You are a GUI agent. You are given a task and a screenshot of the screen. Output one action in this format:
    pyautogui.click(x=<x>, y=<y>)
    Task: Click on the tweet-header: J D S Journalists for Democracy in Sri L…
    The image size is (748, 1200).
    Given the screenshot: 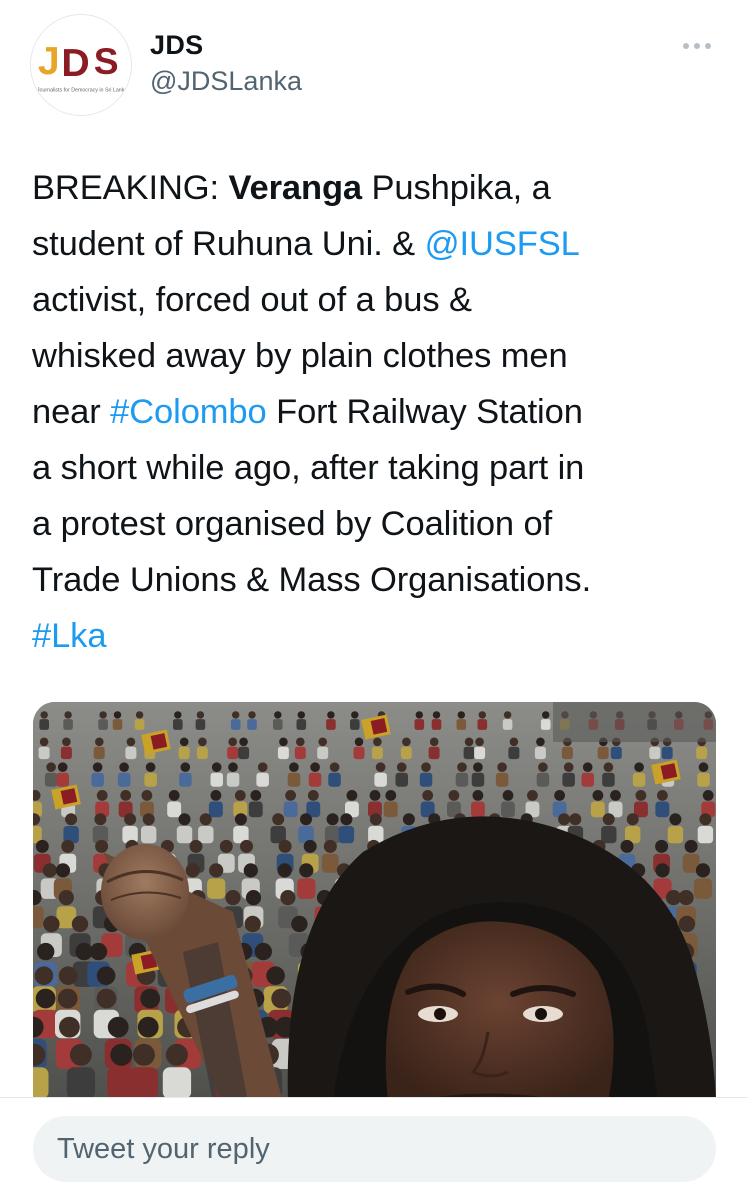 What is the action you would take?
    pyautogui.click(x=374, y=65)
    